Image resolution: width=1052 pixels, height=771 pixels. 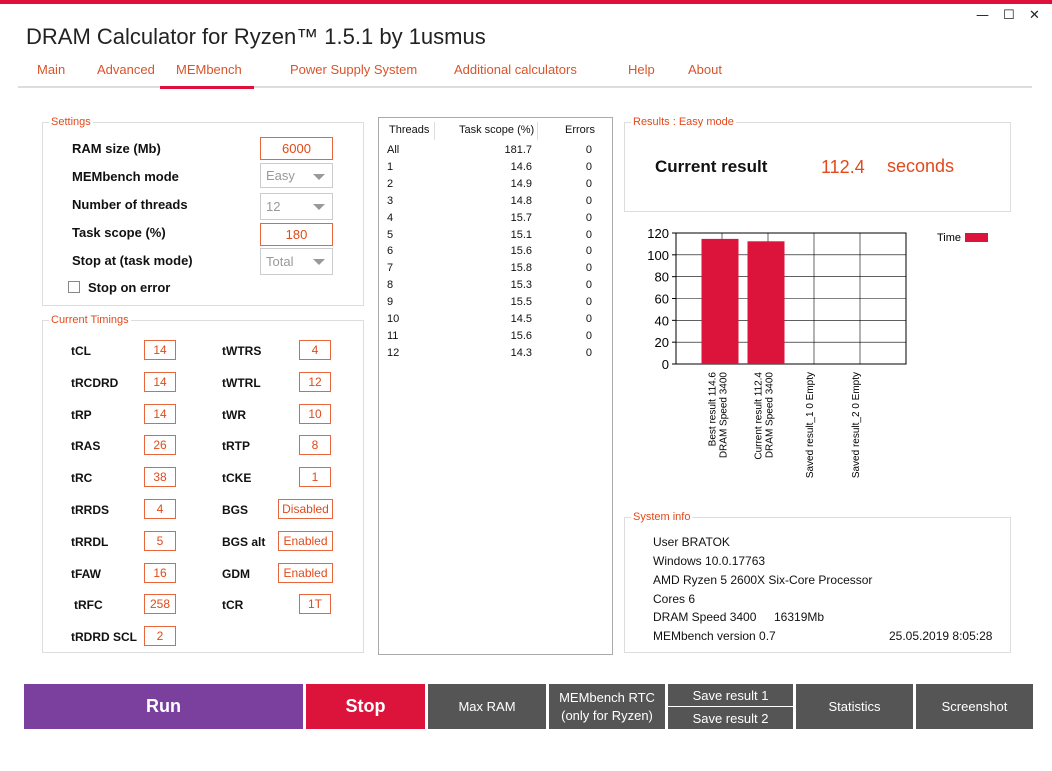 I want to click on thread-id: 11, so click(x=393, y=335).